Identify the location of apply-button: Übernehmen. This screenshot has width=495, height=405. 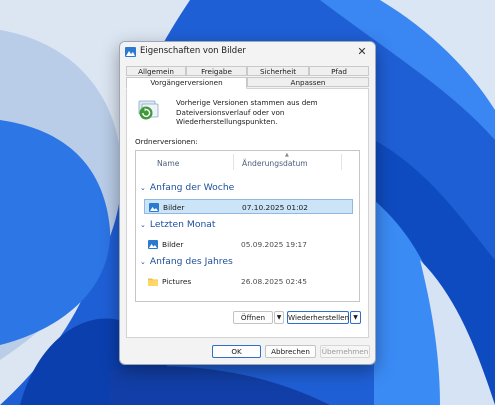
(345, 351).